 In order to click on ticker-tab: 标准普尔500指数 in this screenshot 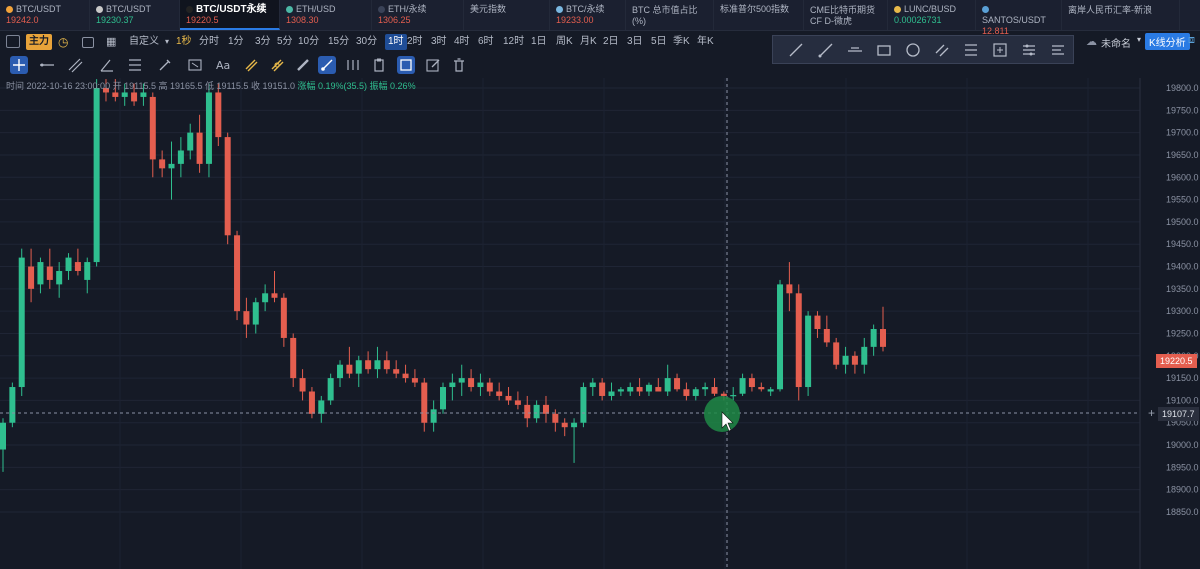, I will do `click(759, 15)`.